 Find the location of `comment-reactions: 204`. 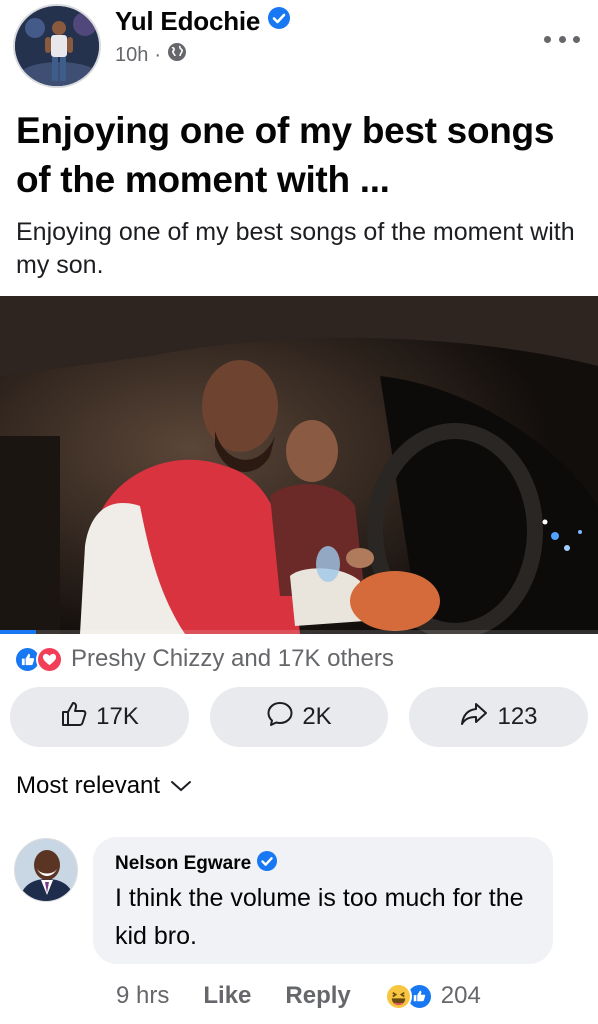

comment-reactions: 204 is located at coordinates (432, 996).